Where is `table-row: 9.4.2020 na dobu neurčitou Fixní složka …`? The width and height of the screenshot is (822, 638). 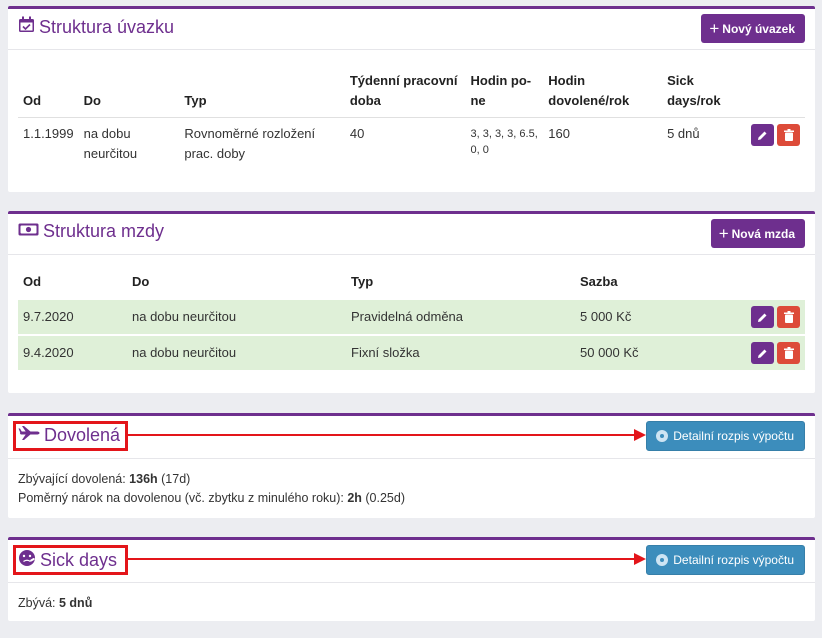
table-row: 9.4.2020 na dobu neurčitou Fixní složka … is located at coordinates (411, 352).